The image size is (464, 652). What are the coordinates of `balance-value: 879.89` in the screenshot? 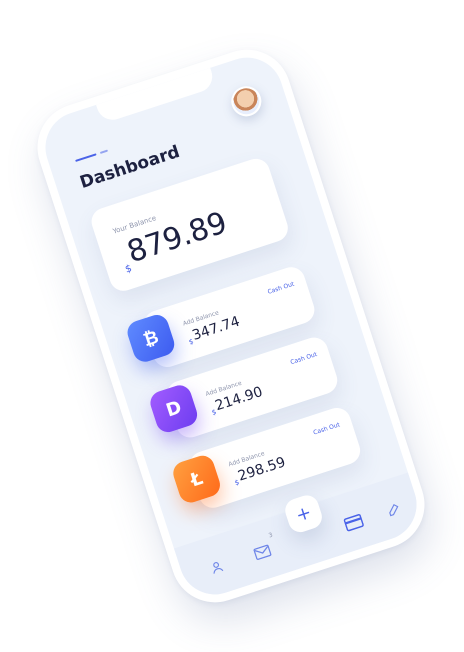 It's located at (177, 238).